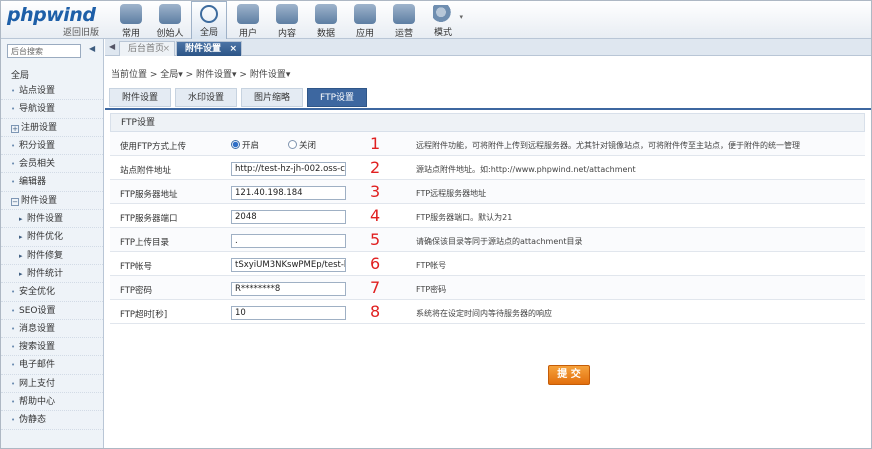 This screenshot has width=872, height=449. Describe the element at coordinates (337, 97) in the screenshot. I see `subtab-ftp-settings: FTP设置` at that location.